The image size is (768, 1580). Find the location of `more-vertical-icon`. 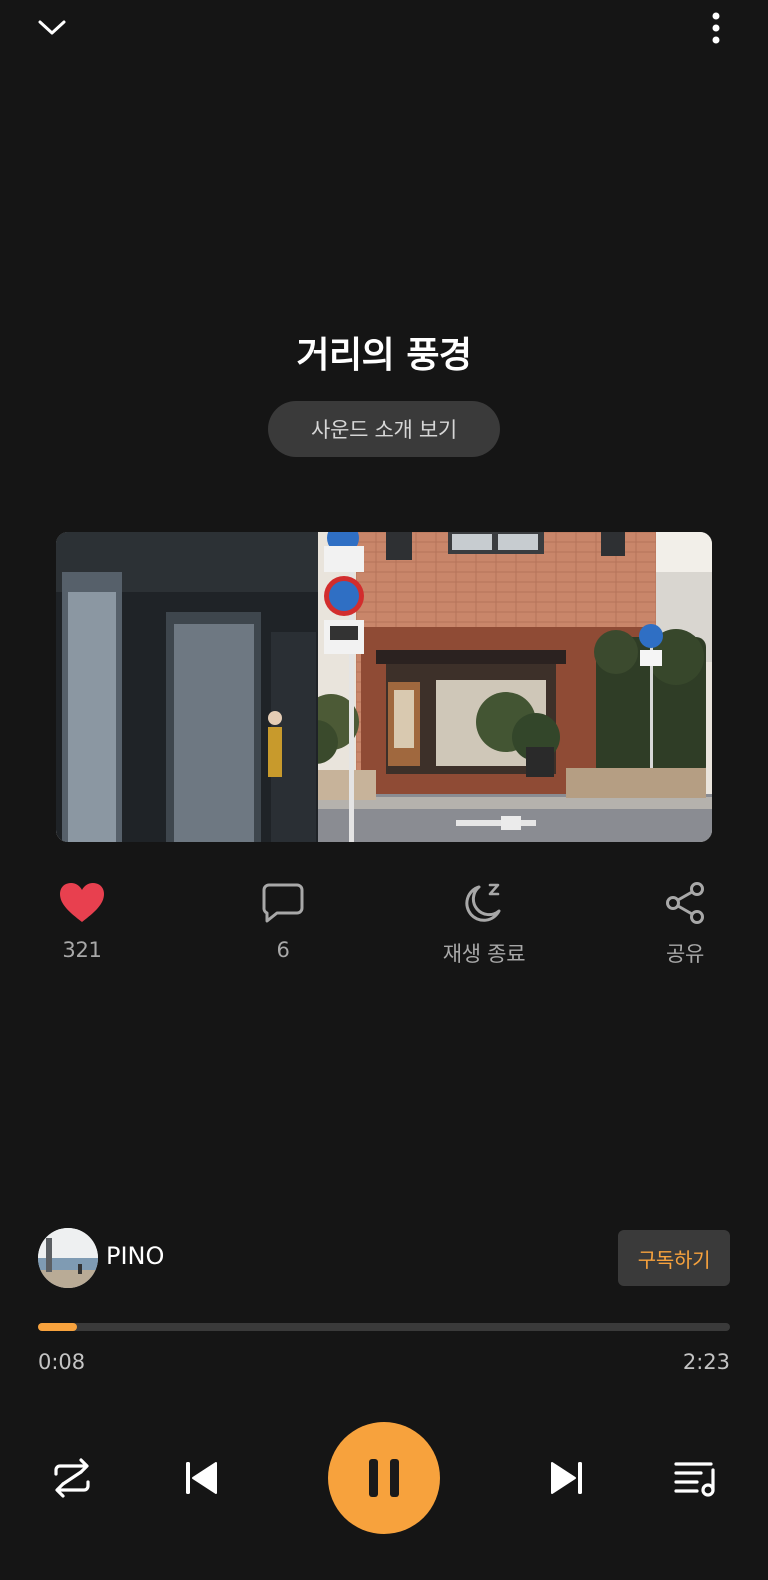

more-vertical-icon is located at coordinates (716, 28).